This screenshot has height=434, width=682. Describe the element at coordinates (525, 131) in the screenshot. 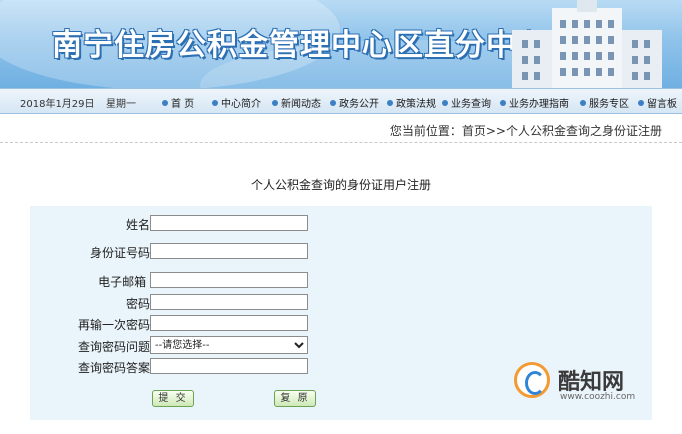

I see `breadcrumb: 您当前位置：首页>>个人公积金查询之身份证注册` at that location.